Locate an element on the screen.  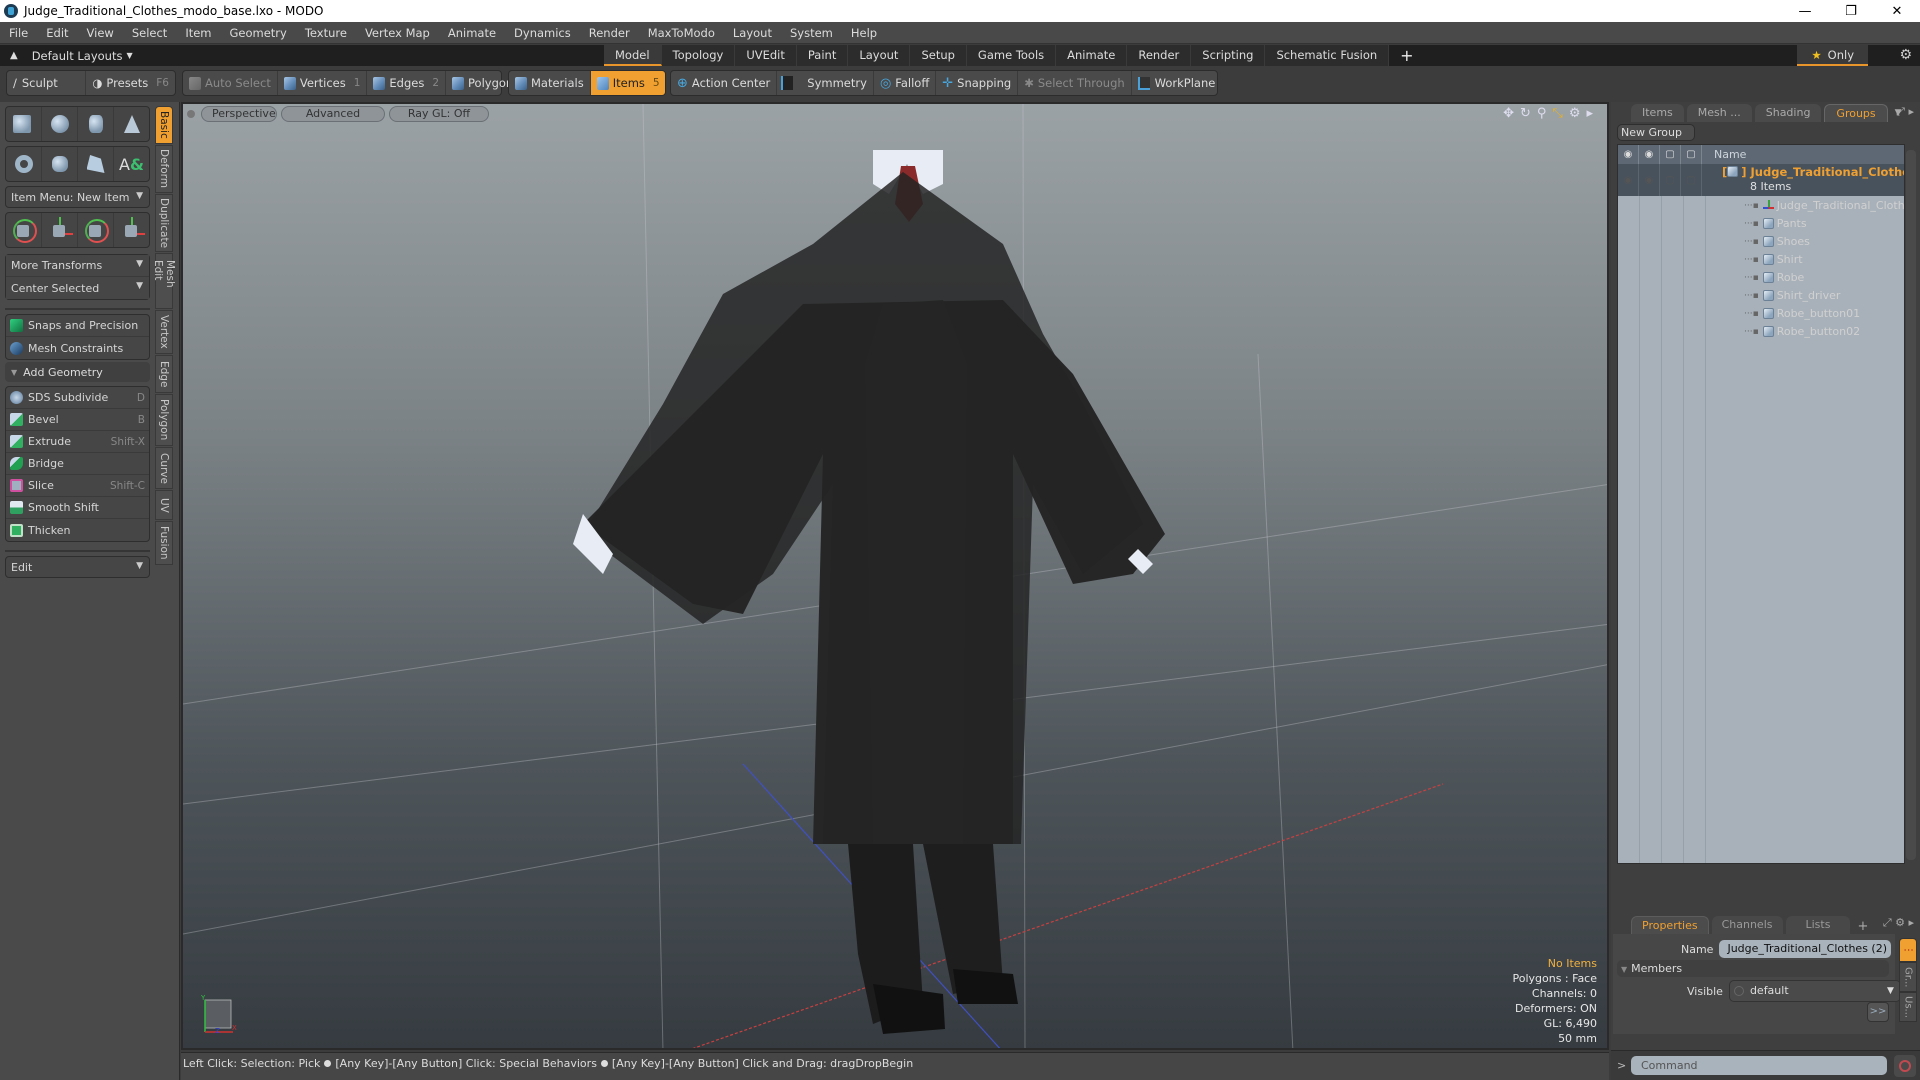
expand-panel-icon: ⤢ ⚙ ▸ is located at coordinates (1898, 923).